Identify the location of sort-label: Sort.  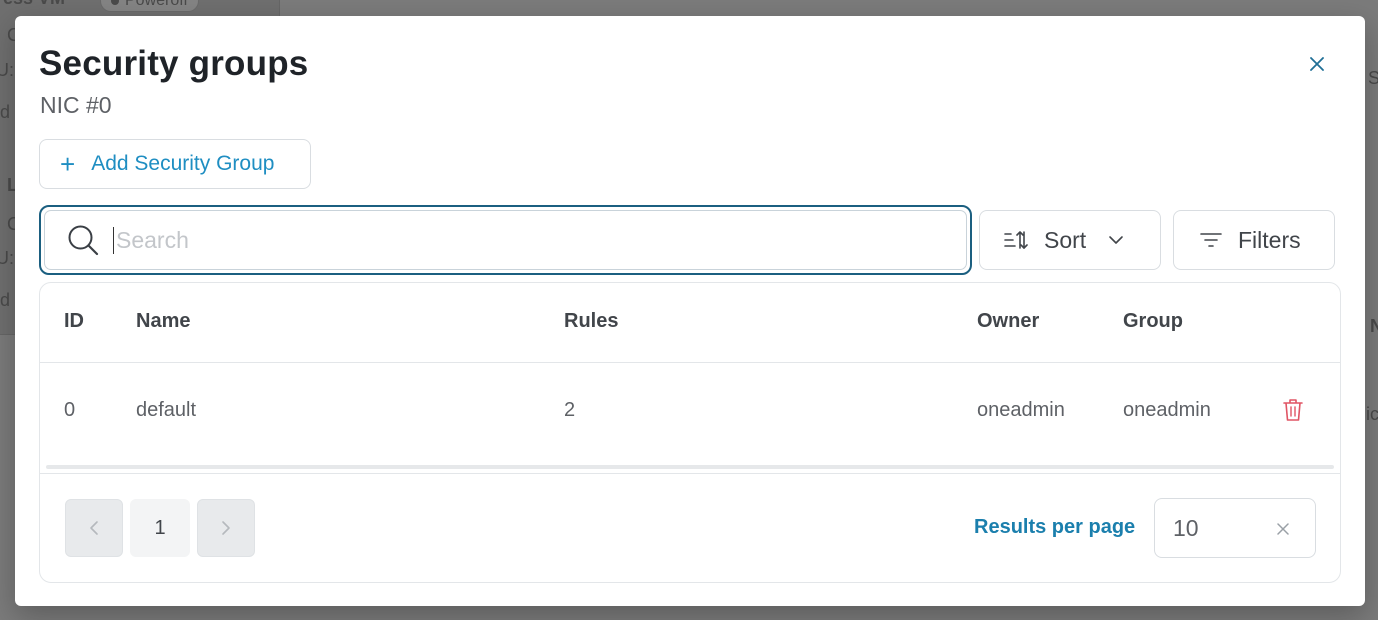
(1065, 239).